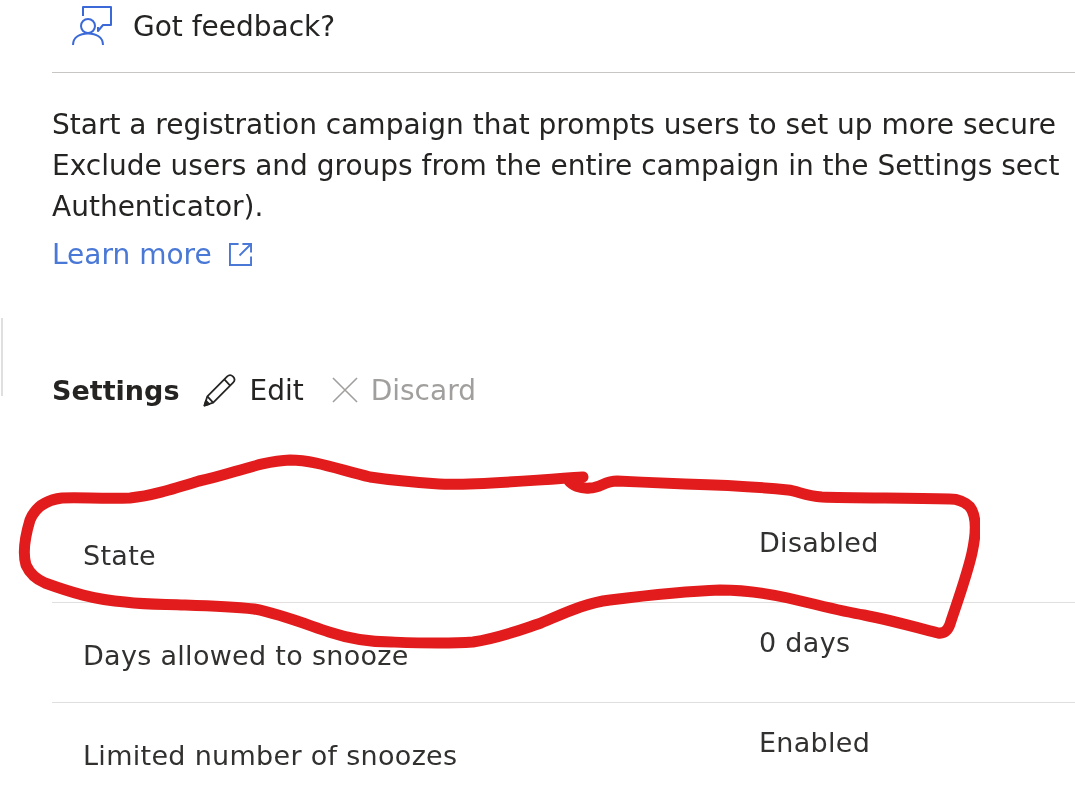  I want to click on setting-value: Disabled, so click(819, 543).